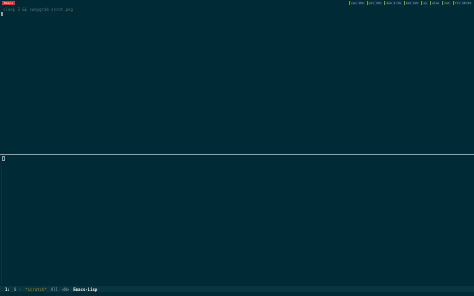 Image resolution: width=474 pixels, height=296 pixels. Describe the element at coordinates (393, 3) in the screenshot. I see `status-item: mem 2.3G` at that location.